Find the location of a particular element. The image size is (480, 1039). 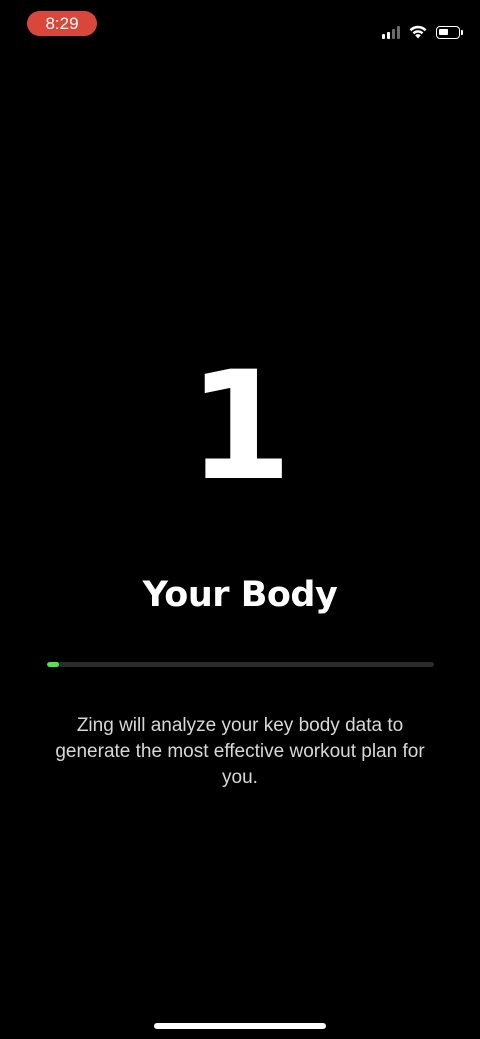

home-indicator is located at coordinates (240, 1026).